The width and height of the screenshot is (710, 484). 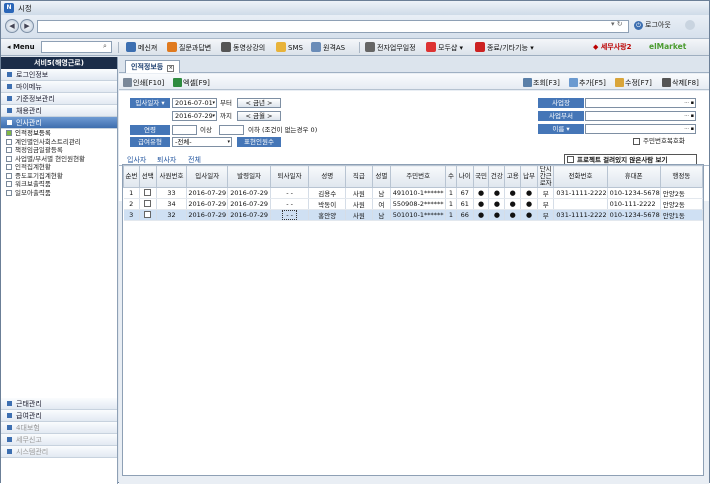 What do you see at coordinates (497, 176) in the screenshot?
I see `col-header: 건강` at bounding box center [497, 176].